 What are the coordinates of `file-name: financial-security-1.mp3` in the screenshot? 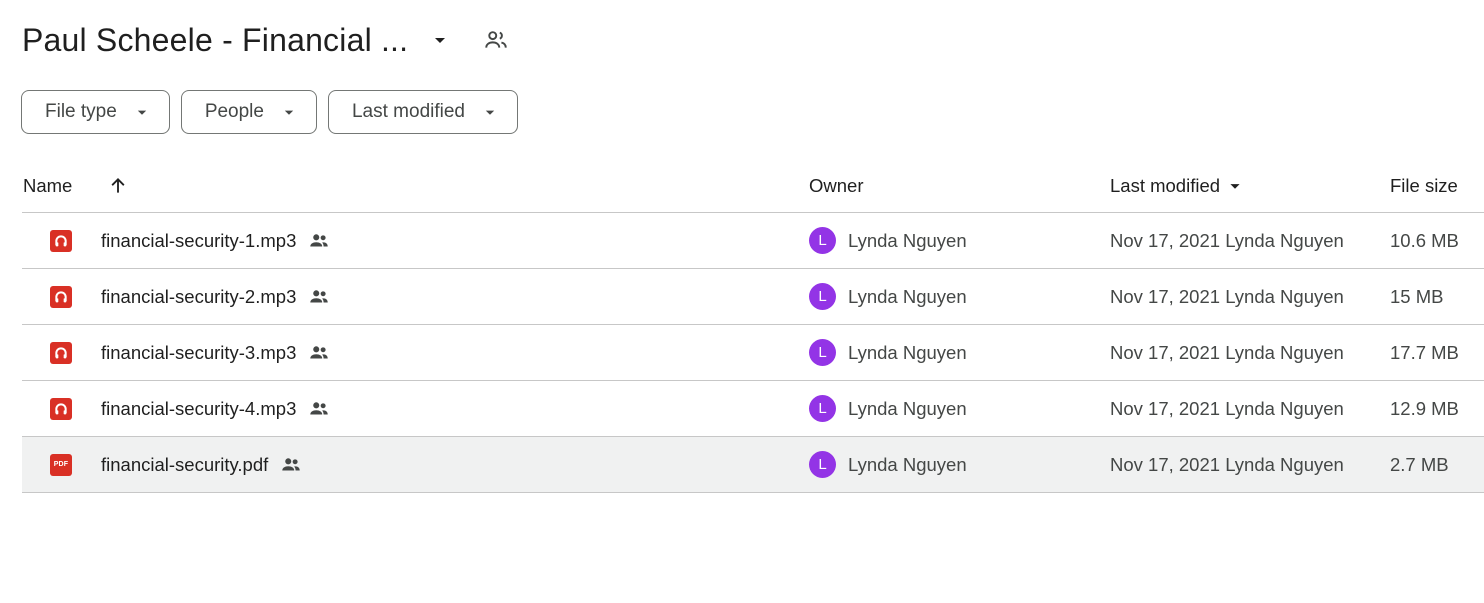 It's located at (215, 240).